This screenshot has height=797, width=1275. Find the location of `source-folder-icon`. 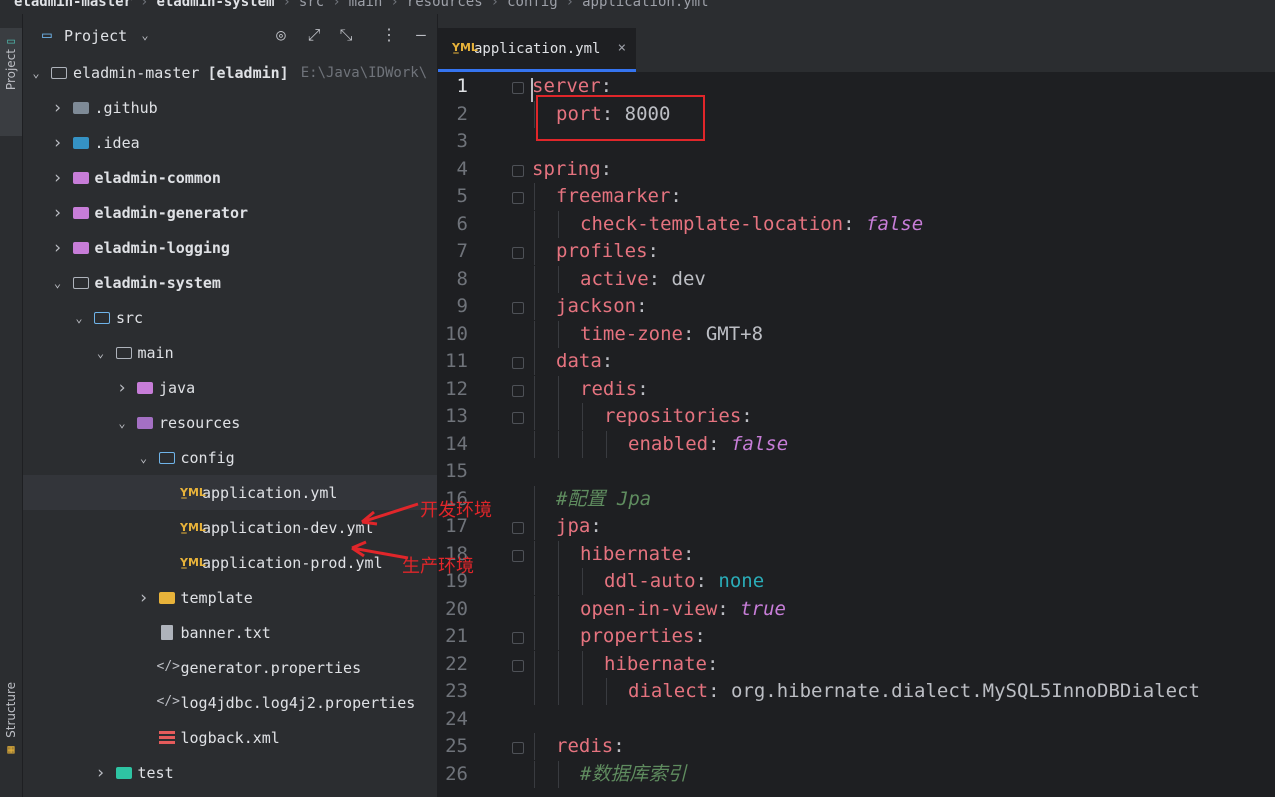

source-folder-icon is located at coordinates (103, 317).